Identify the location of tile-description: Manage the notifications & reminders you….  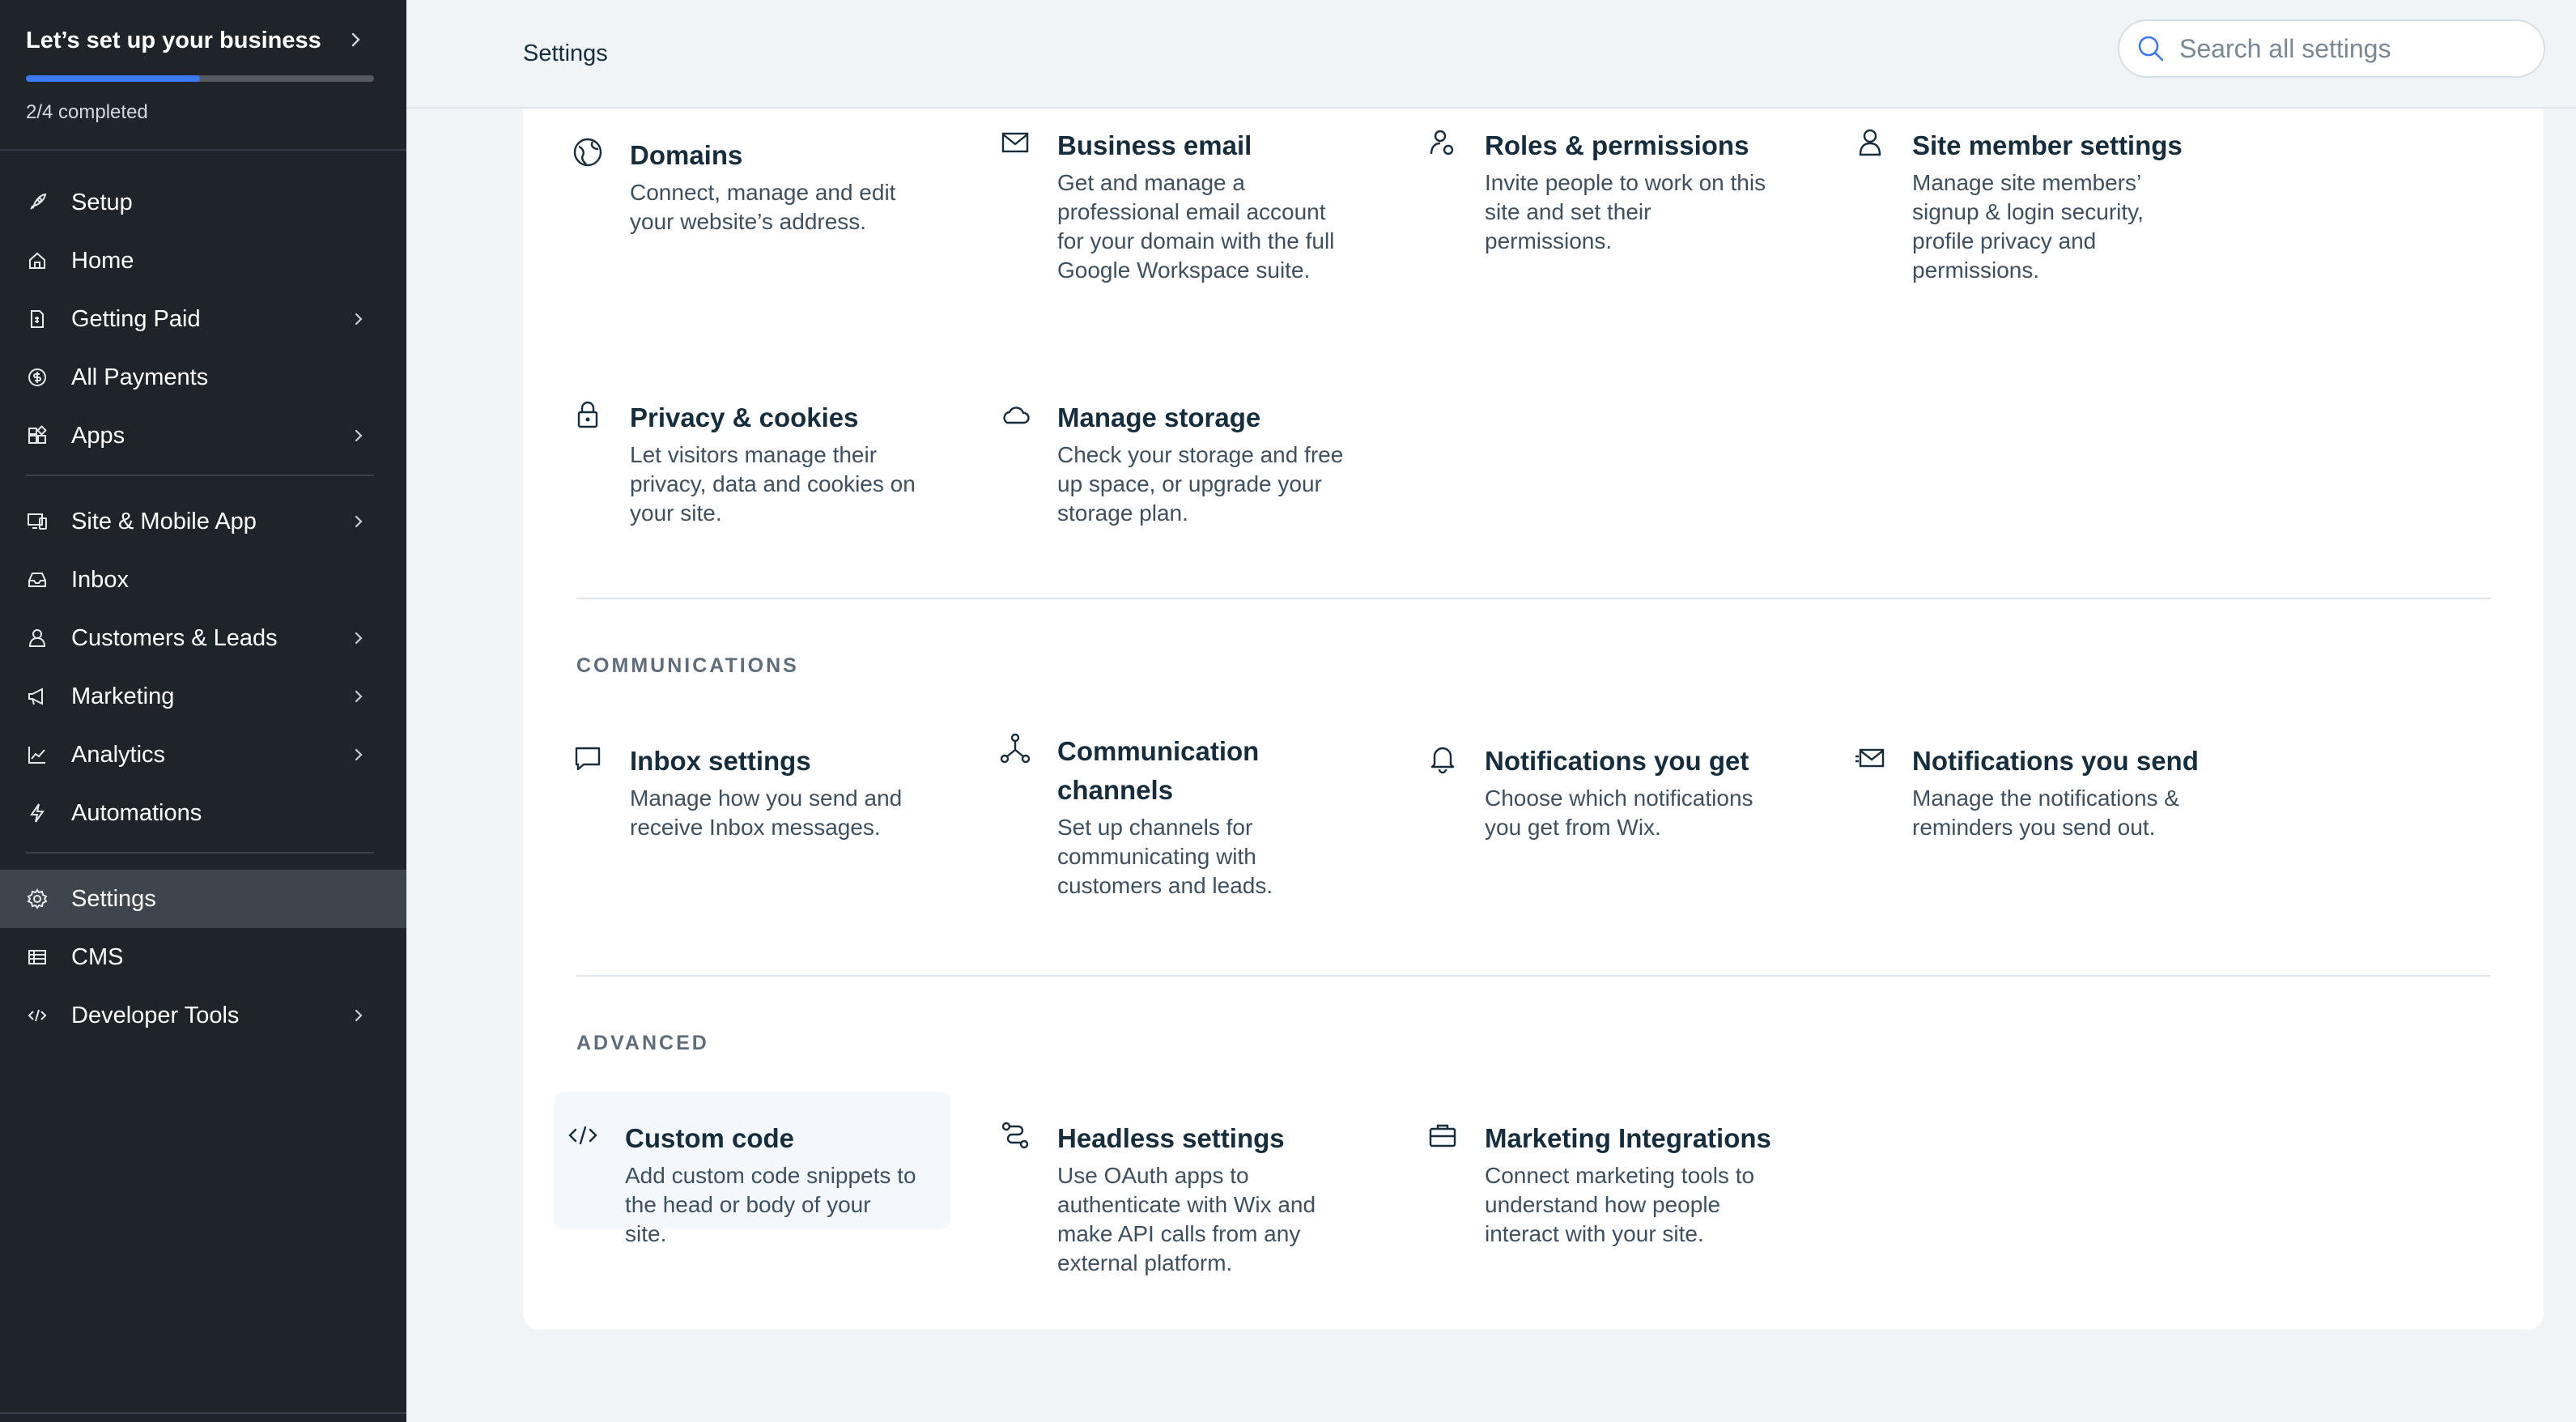
(2045, 813).